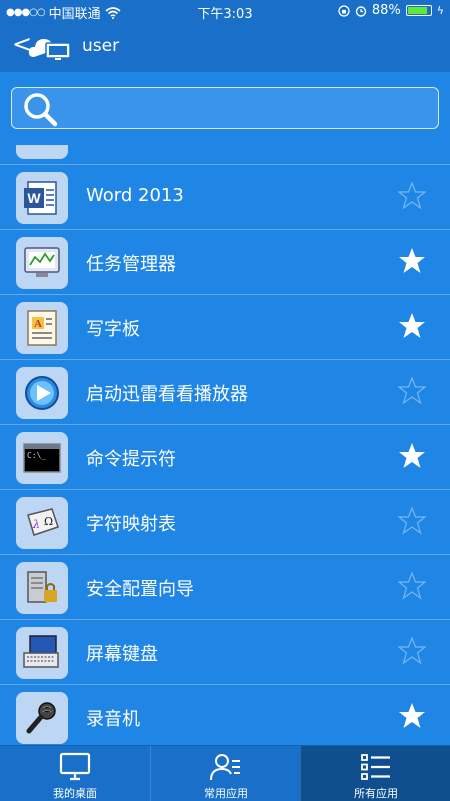  Describe the element at coordinates (225, 327) in the screenshot. I see `app-list-item: A 写字板` at that location.